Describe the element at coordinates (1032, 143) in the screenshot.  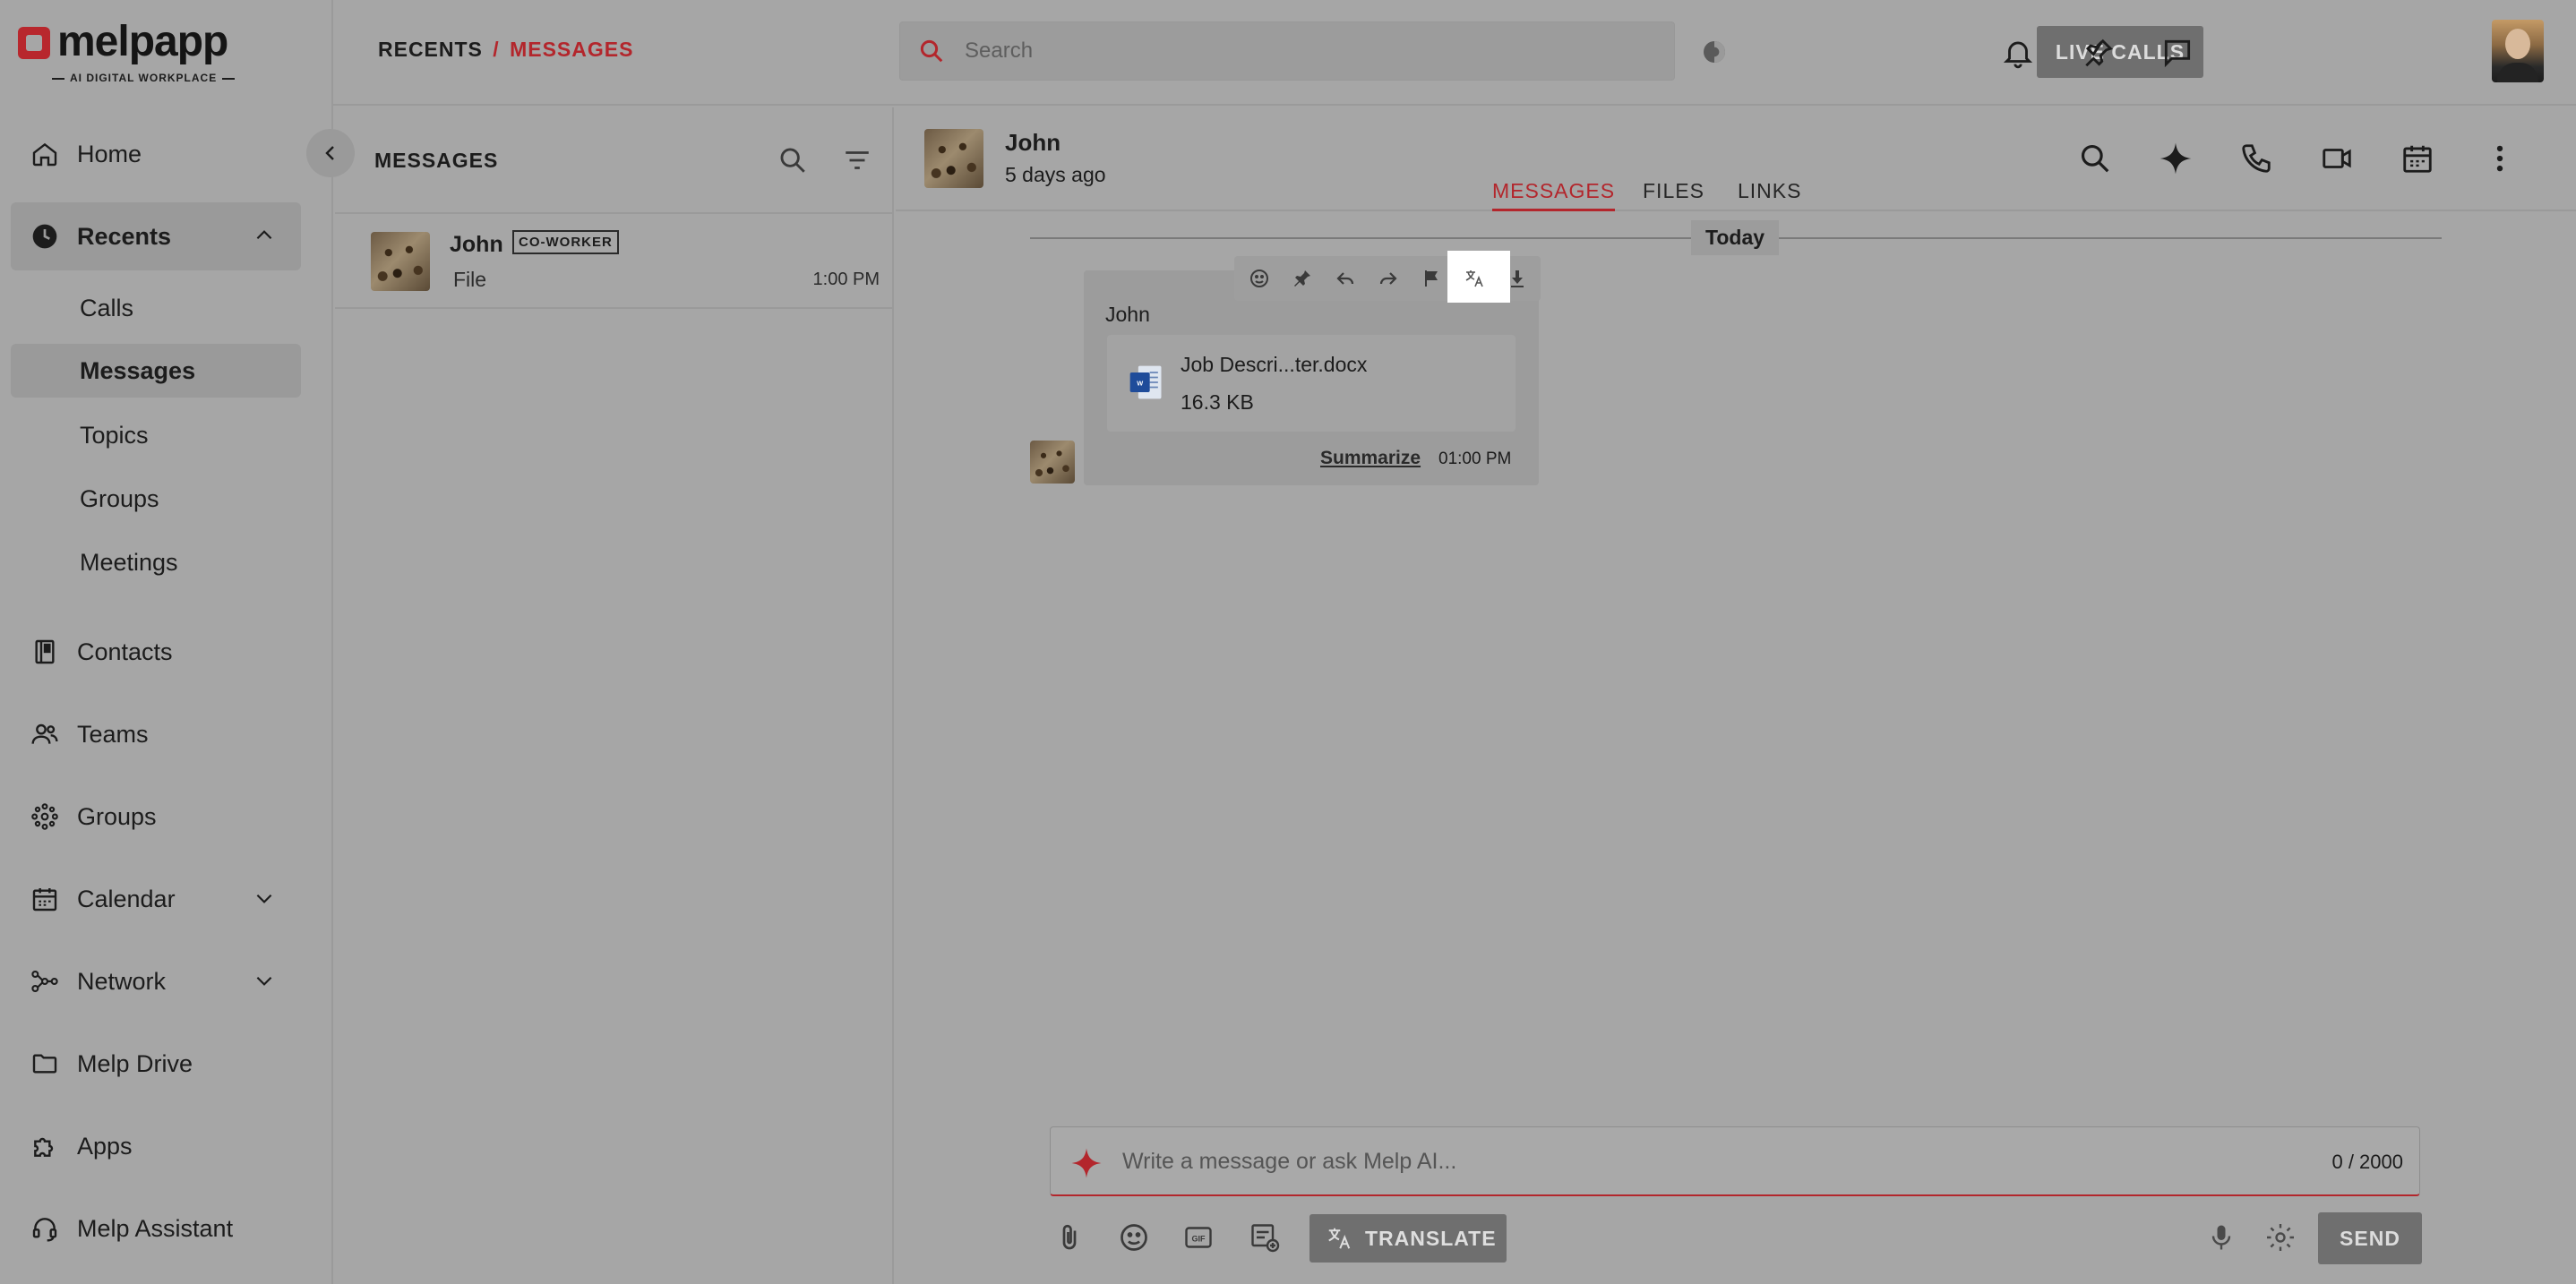
I see `conversation-name: John` at that location.